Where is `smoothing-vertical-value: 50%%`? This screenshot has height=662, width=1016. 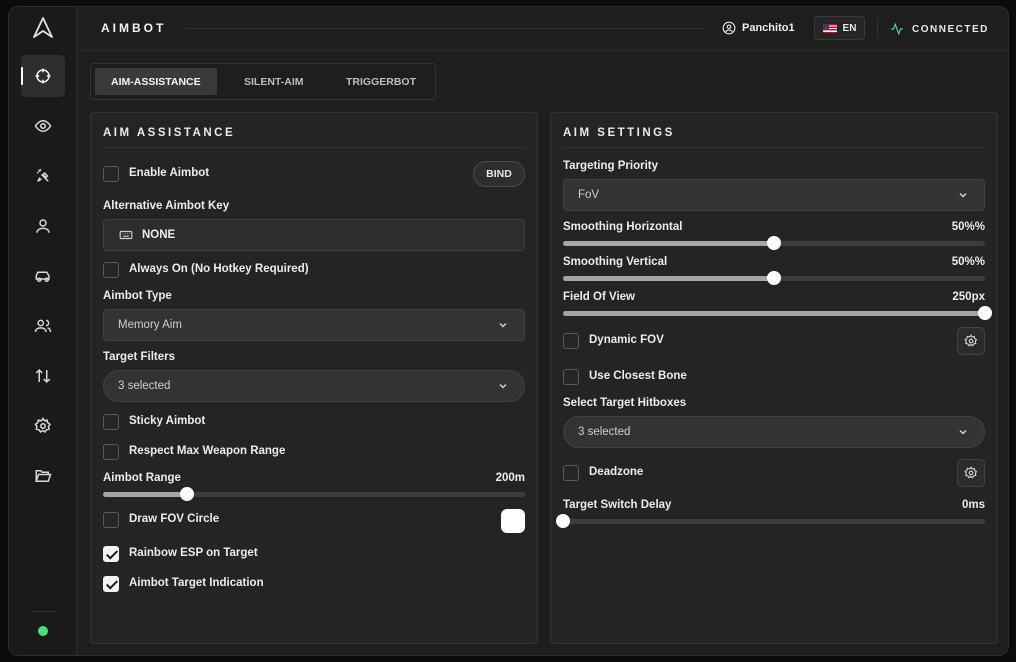
smoothing-vertical-value: 50%% is located at coordinates (968, 262).